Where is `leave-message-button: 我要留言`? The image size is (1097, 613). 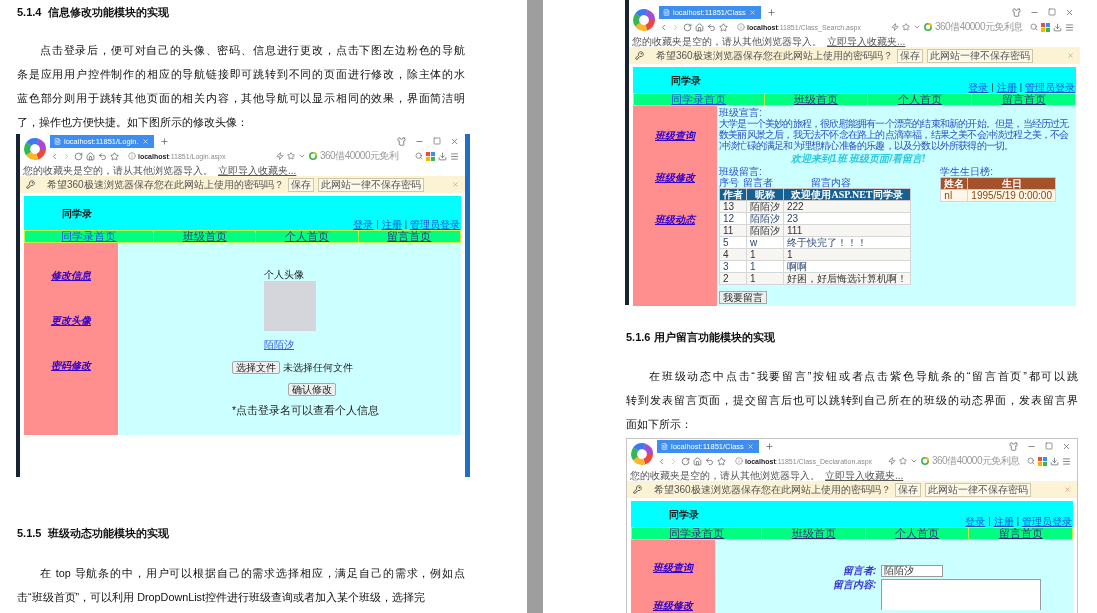 leave-message-button: 我要留言 is located at coordinates (743, 297).